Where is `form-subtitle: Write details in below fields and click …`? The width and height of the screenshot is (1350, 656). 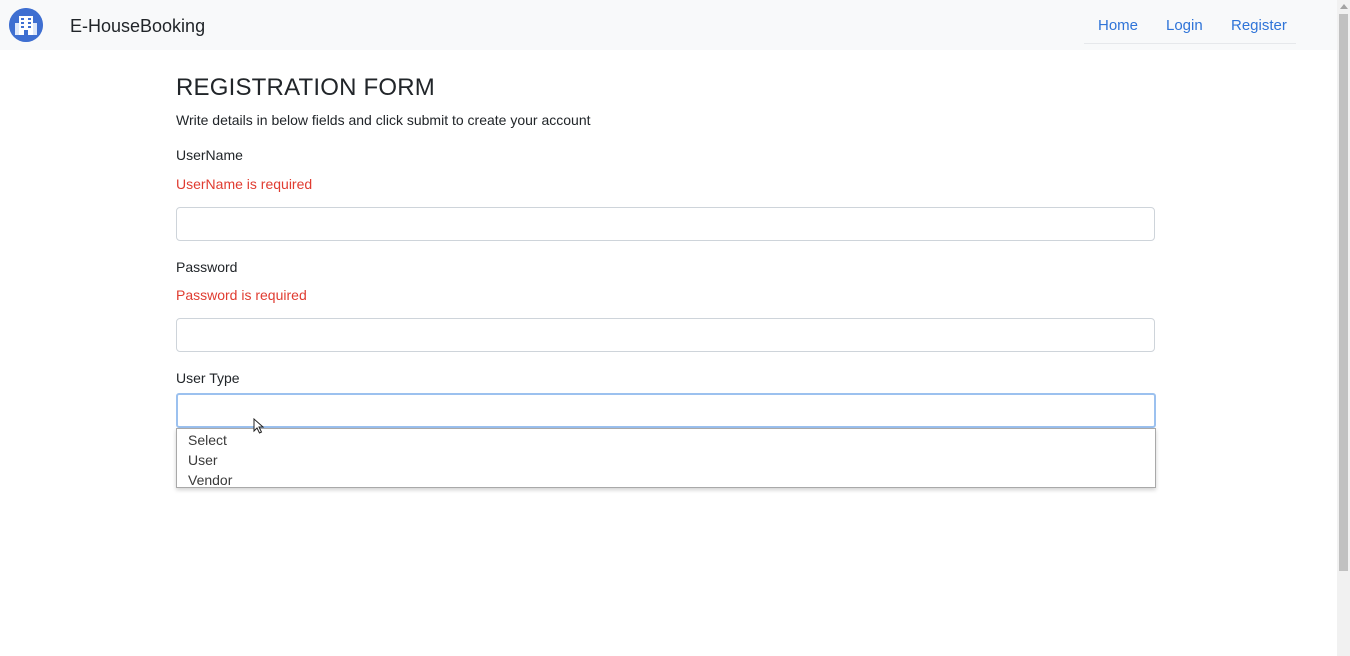
form-subtitle: Write details in below fields and click … is located at coordinates (383, 120).